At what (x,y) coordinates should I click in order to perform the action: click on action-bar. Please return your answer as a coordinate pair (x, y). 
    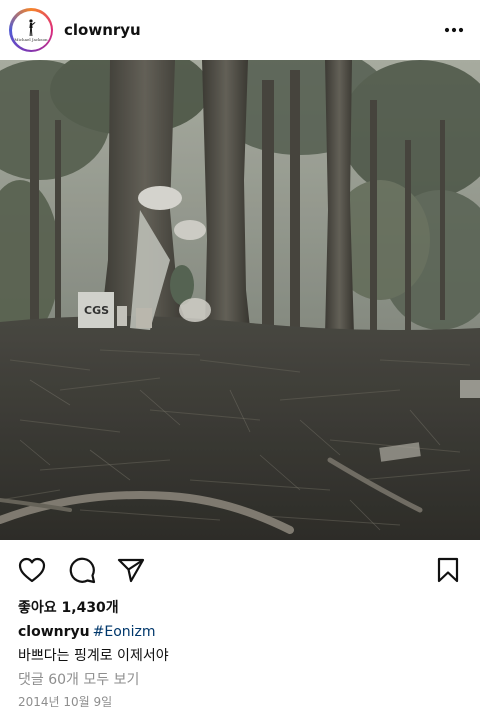
    Looking at the image, I should click on (240, 570).